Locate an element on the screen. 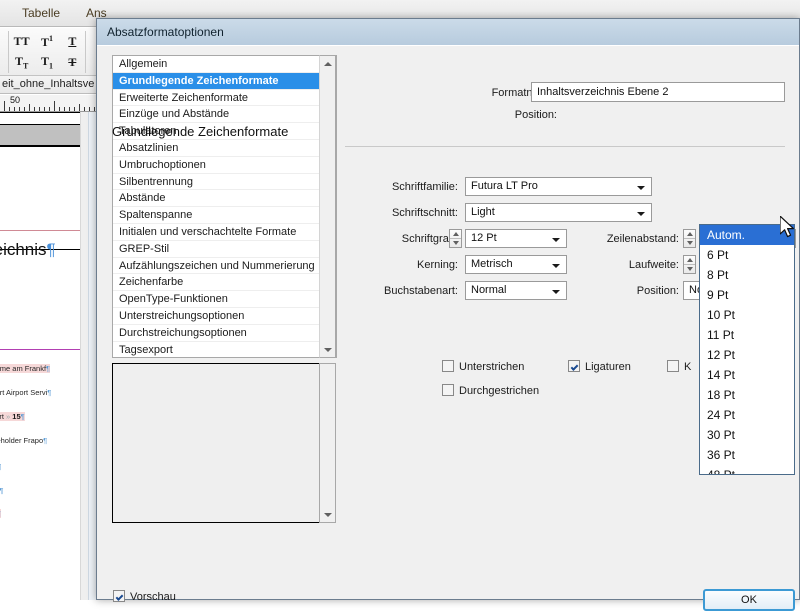 The height and width of the screenshot is (611, 800). position-field-label: Position: is located at coordinates (628, 291).